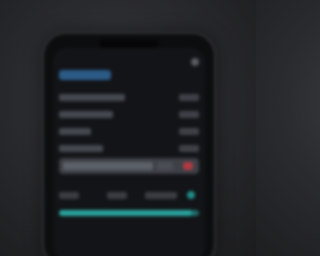 The height and width of the screenshot is (256, 320). I want to click on footer-item-left, so click(69, 195).